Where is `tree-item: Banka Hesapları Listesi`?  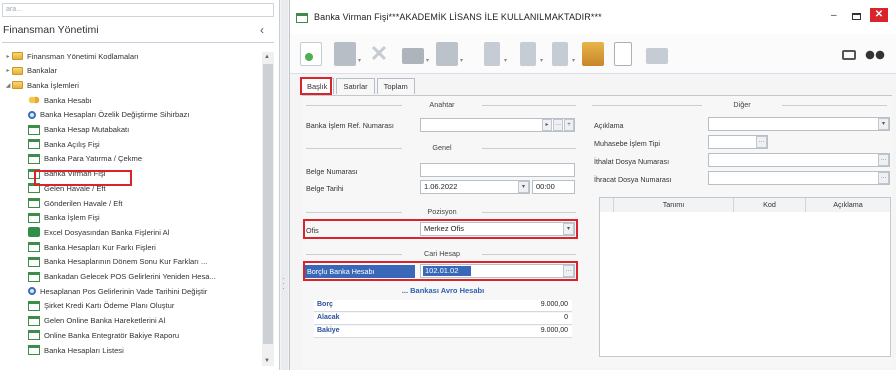 tree-item: Banka Hesapları Listesi is located at coordinates (76, 350).